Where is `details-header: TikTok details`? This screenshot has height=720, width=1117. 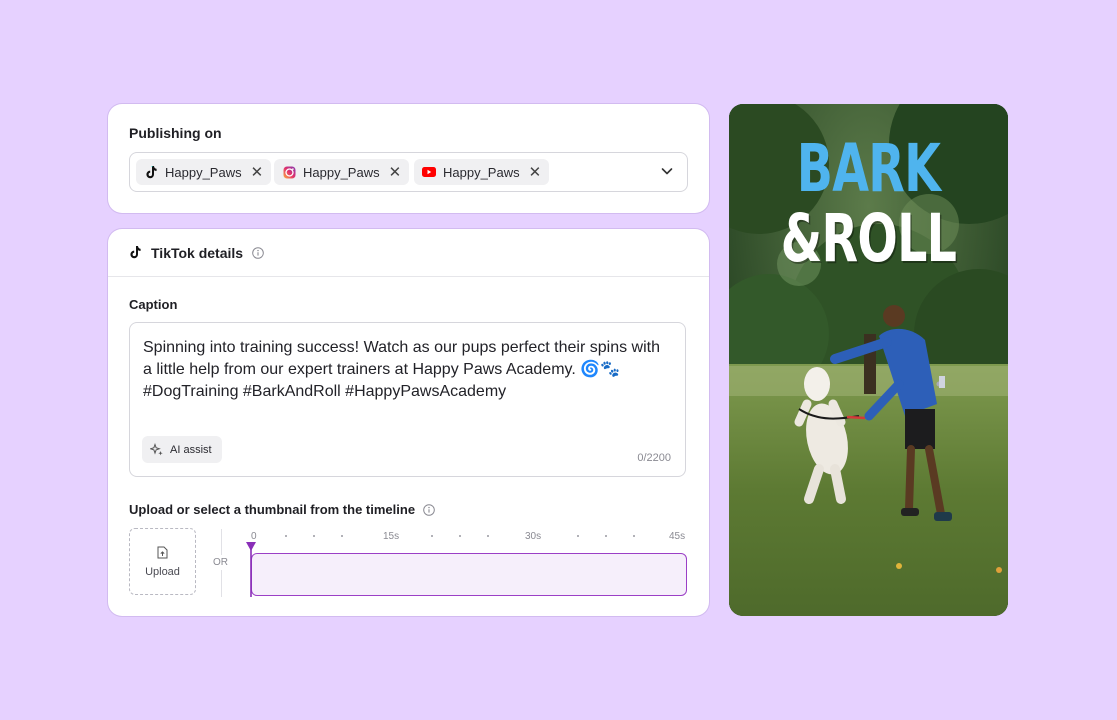 details-header: TikTok details is located at coordinates (408, 253).